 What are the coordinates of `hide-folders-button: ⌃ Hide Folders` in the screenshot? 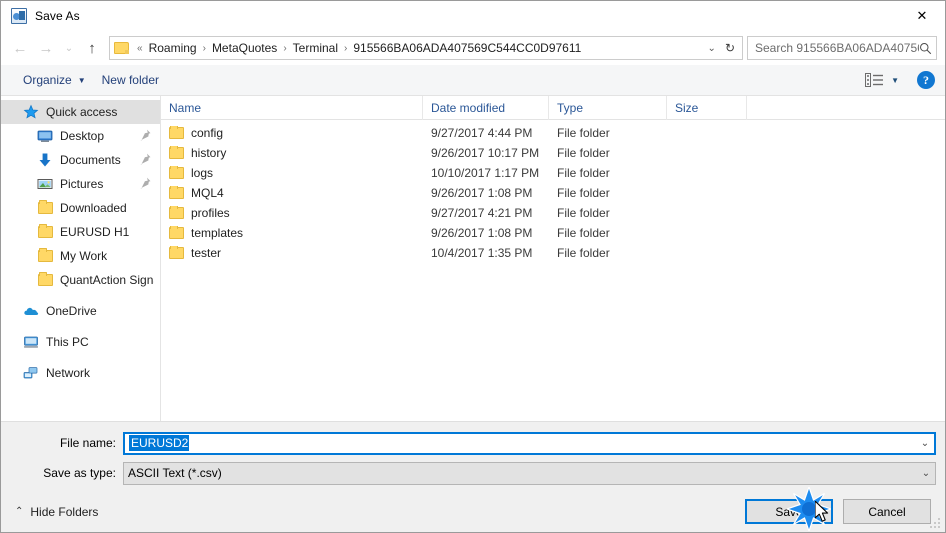 It's located at (56, 512).